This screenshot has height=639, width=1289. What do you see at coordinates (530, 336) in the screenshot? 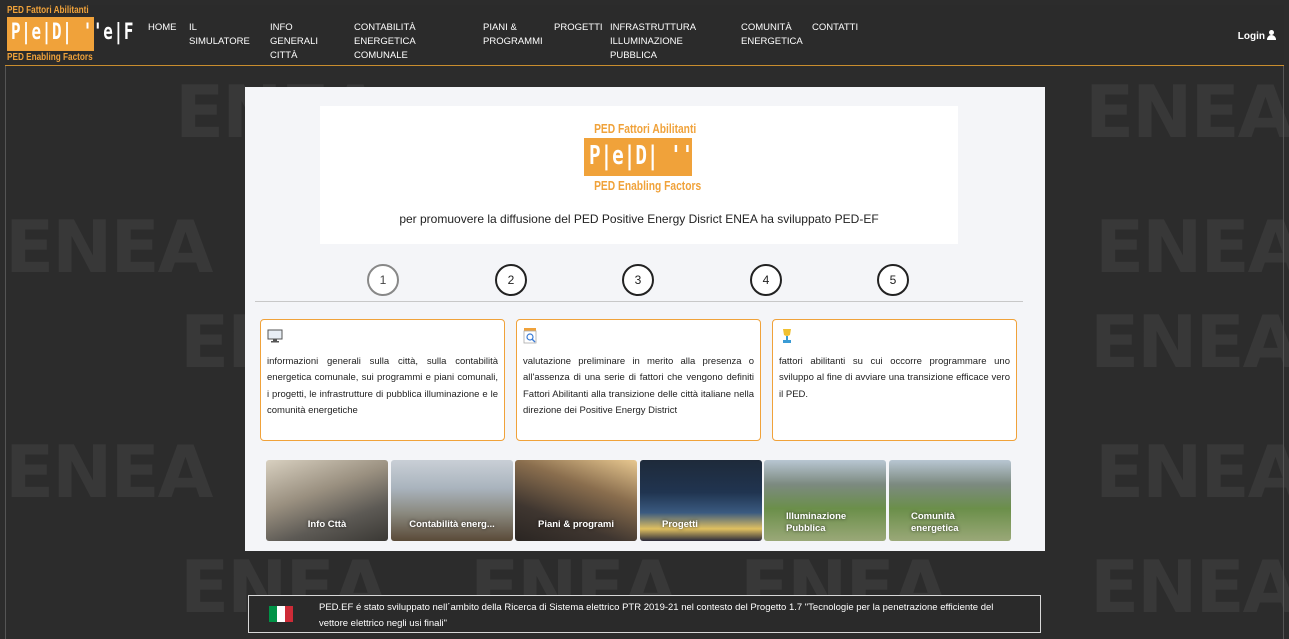
I see `magnifier-document-icon` at bounding box center [530, 336].